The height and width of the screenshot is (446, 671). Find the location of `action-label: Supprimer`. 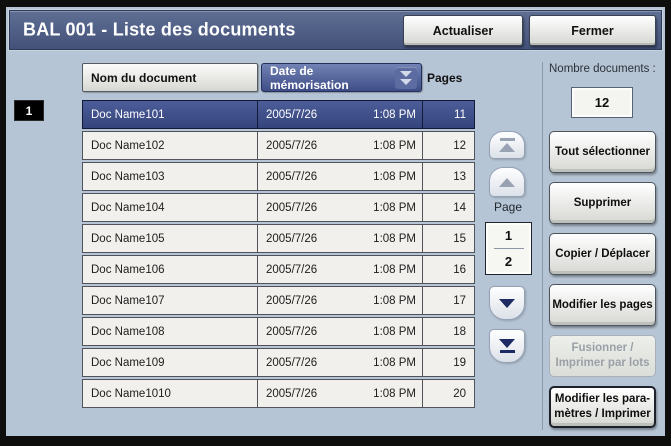

action-label: Supprimer is located at coordinates (602, 202).